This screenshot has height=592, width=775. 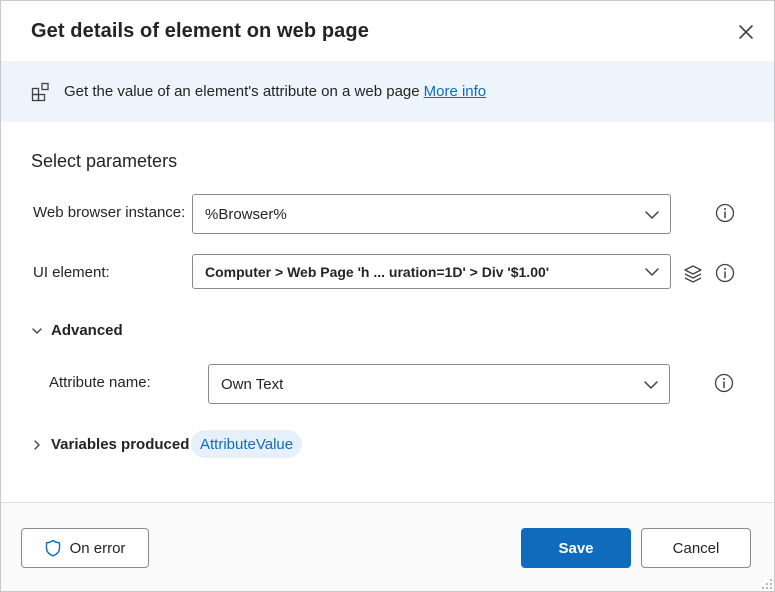 I want to click on variables-produced-expander: Variables produced, so click(x=110, y=444).